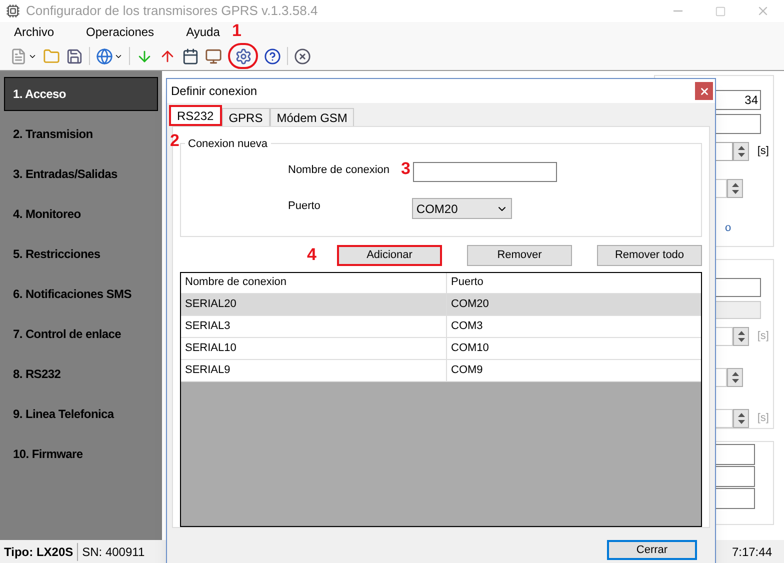  What do you see at coordinates (81, 454) in the screenshot?
I see `sidebar-item: 10. Firmware` at bounding box center [81, 454].